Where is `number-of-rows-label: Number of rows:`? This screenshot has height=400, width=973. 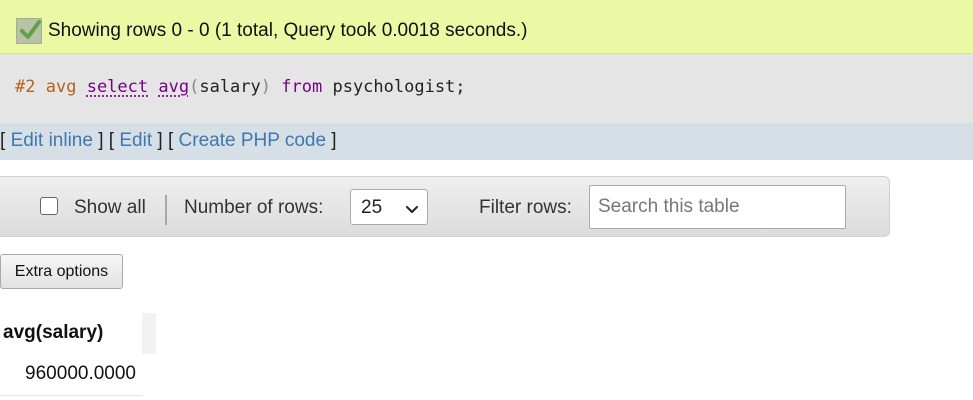
number-of-rows-label: Number of rows: is located at coordinates (254, 207).